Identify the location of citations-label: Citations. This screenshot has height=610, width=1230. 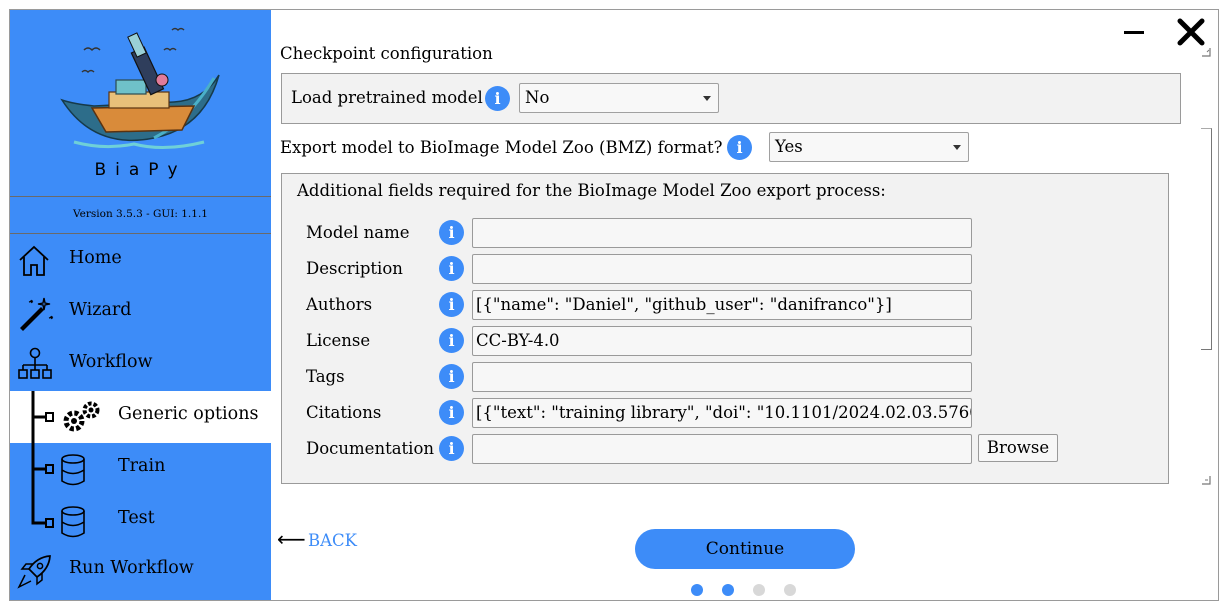
(344, 412).